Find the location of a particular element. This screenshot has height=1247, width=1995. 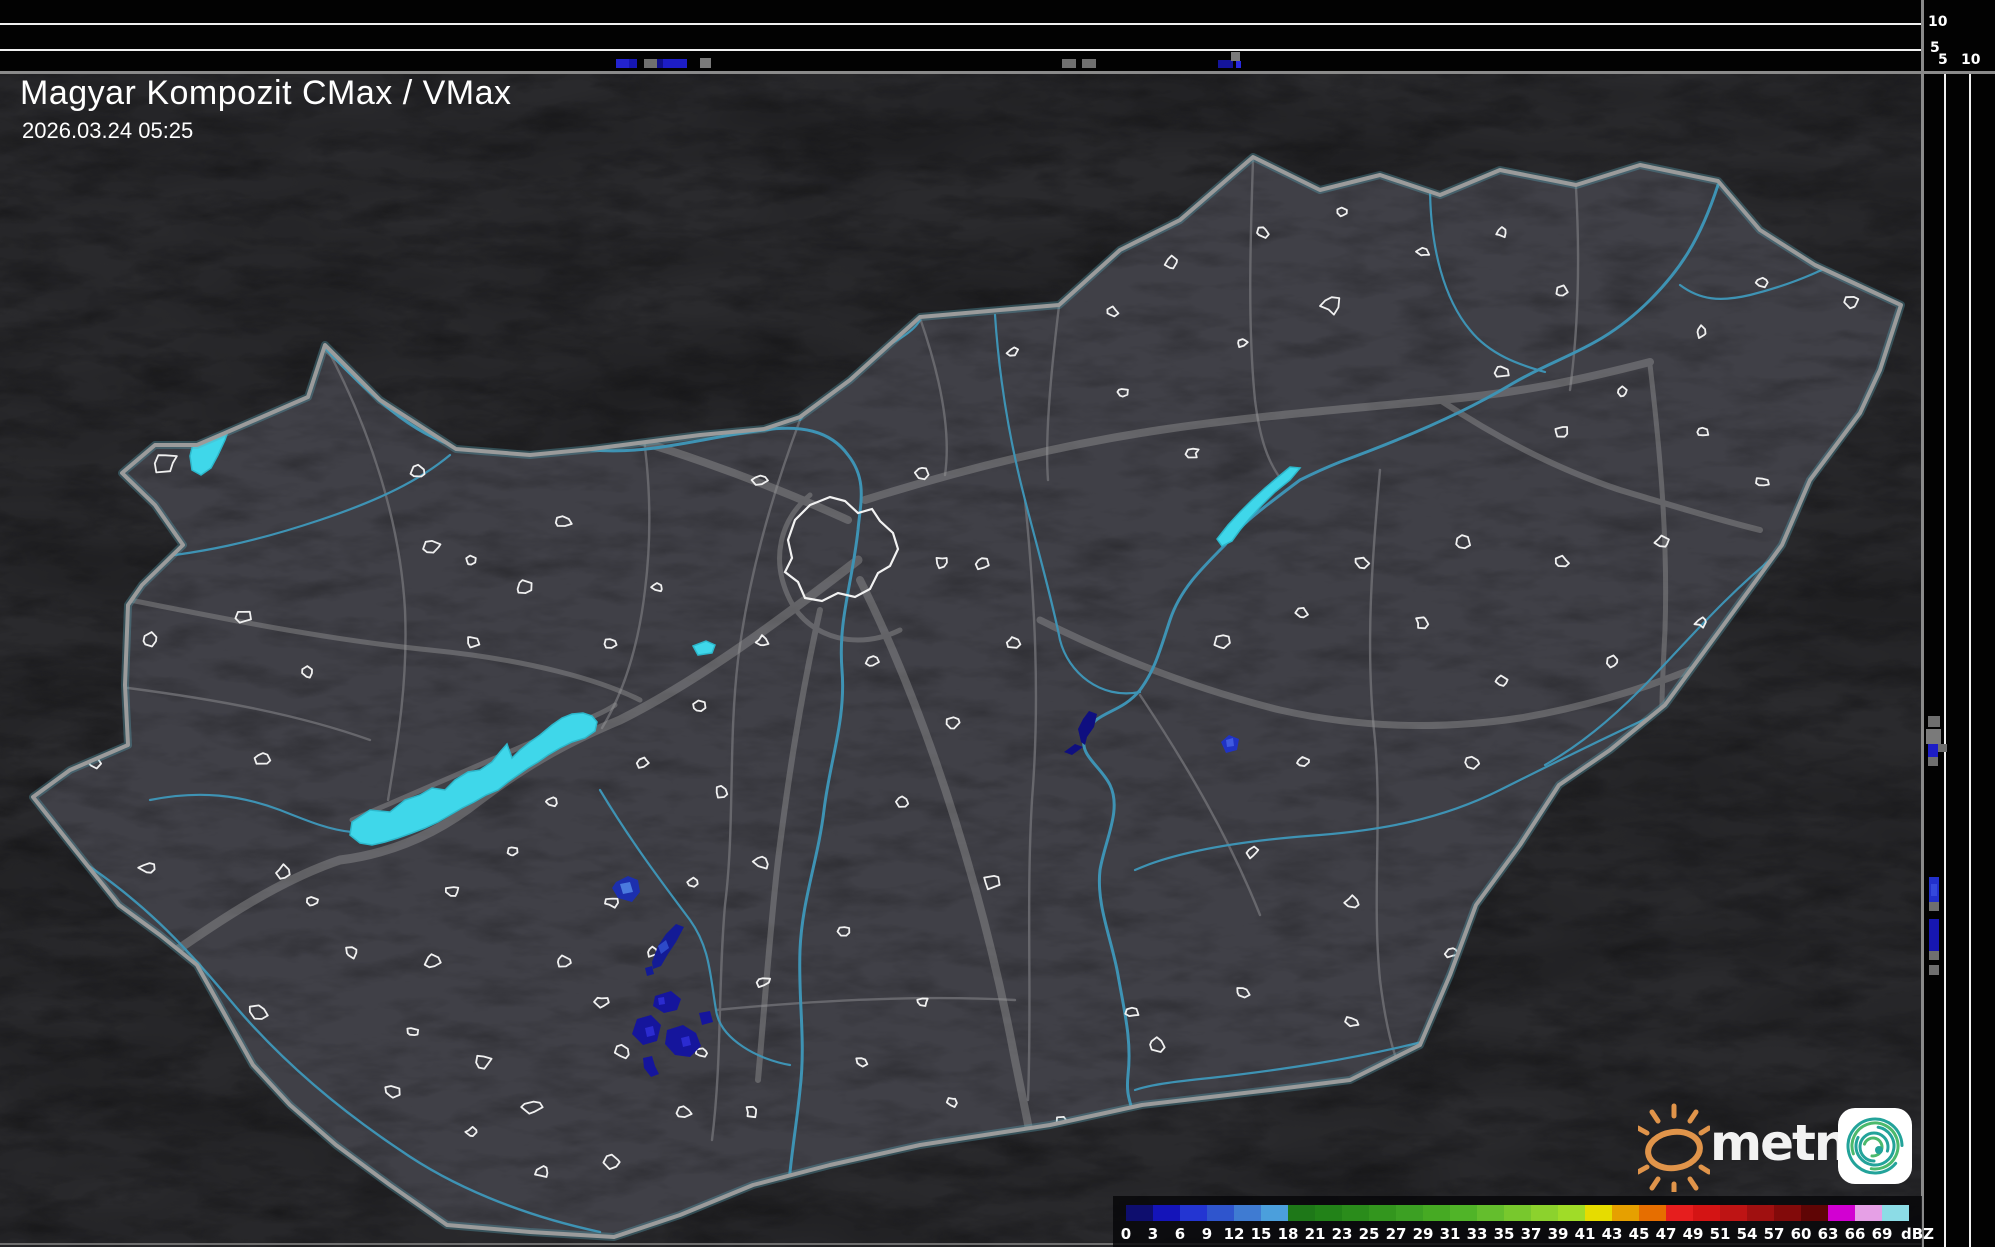

right-gridline-5km is located at coordinates (1945, 660).